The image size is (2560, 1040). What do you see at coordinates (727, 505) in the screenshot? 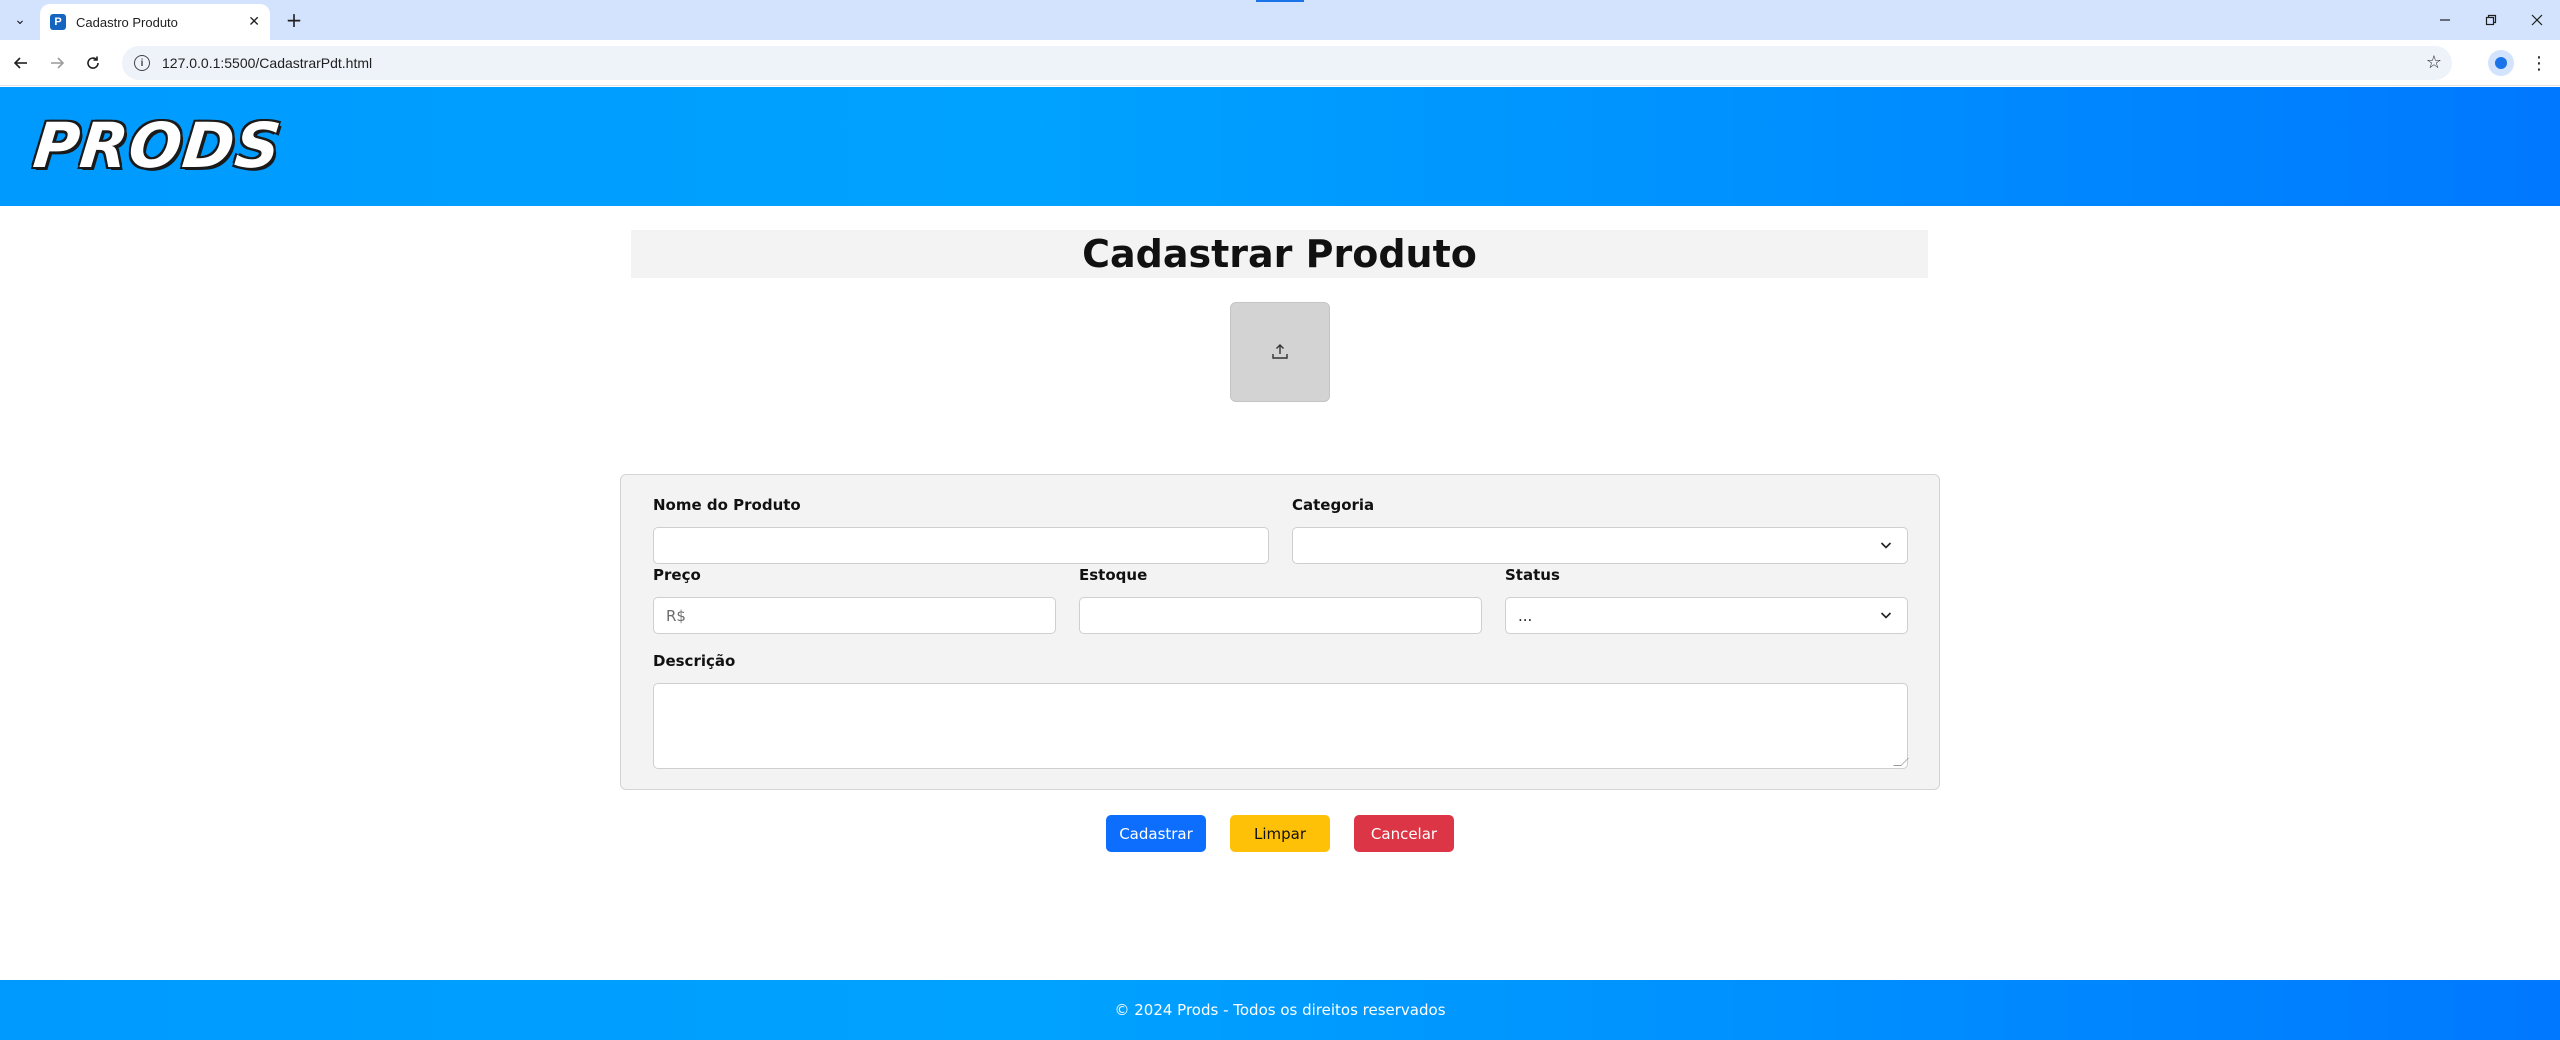
I see `name-label: Nome do Produto` at bounding box center [727, 505].